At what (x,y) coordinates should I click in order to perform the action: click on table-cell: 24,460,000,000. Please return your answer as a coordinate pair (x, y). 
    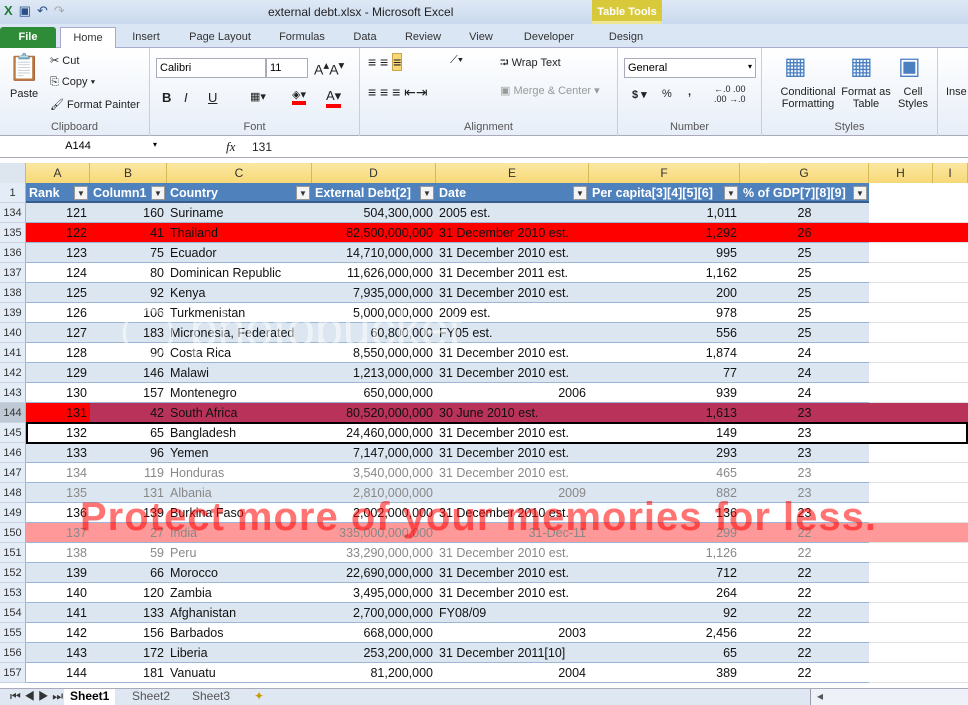
    Looking at the image, I should click on (374, 433).